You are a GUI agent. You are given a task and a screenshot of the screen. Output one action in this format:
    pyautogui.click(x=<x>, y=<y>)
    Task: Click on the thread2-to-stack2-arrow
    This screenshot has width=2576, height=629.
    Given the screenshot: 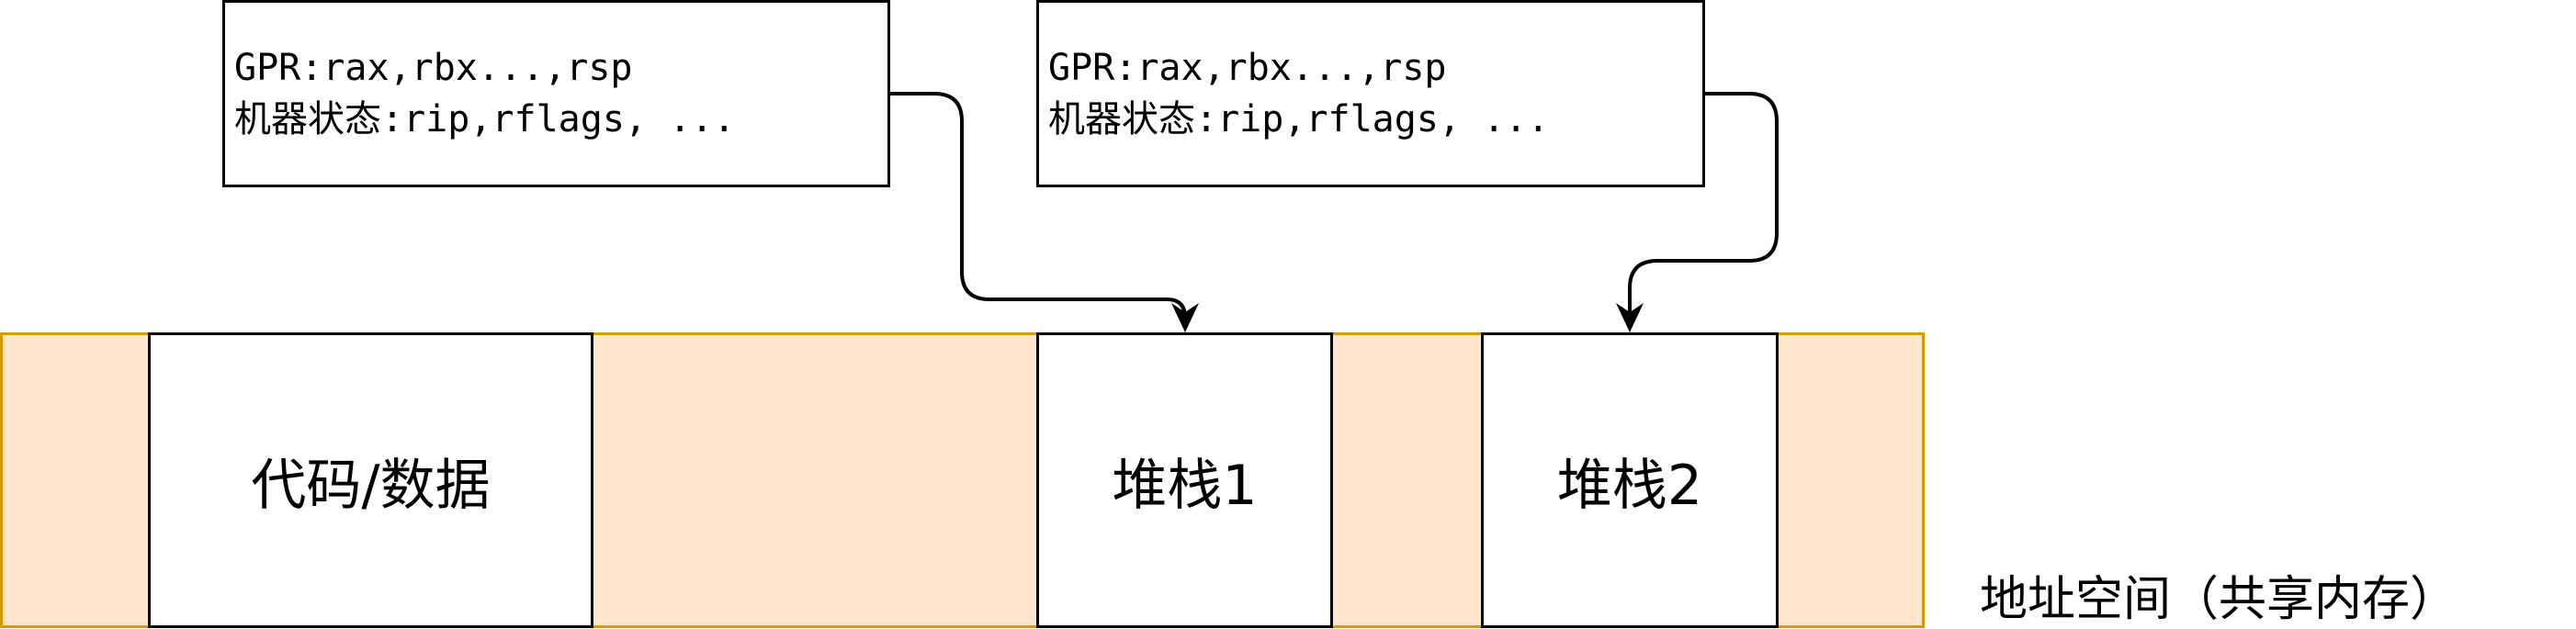 What is the action you would take?
    pyautogui.click(x=1703, y=208)
    